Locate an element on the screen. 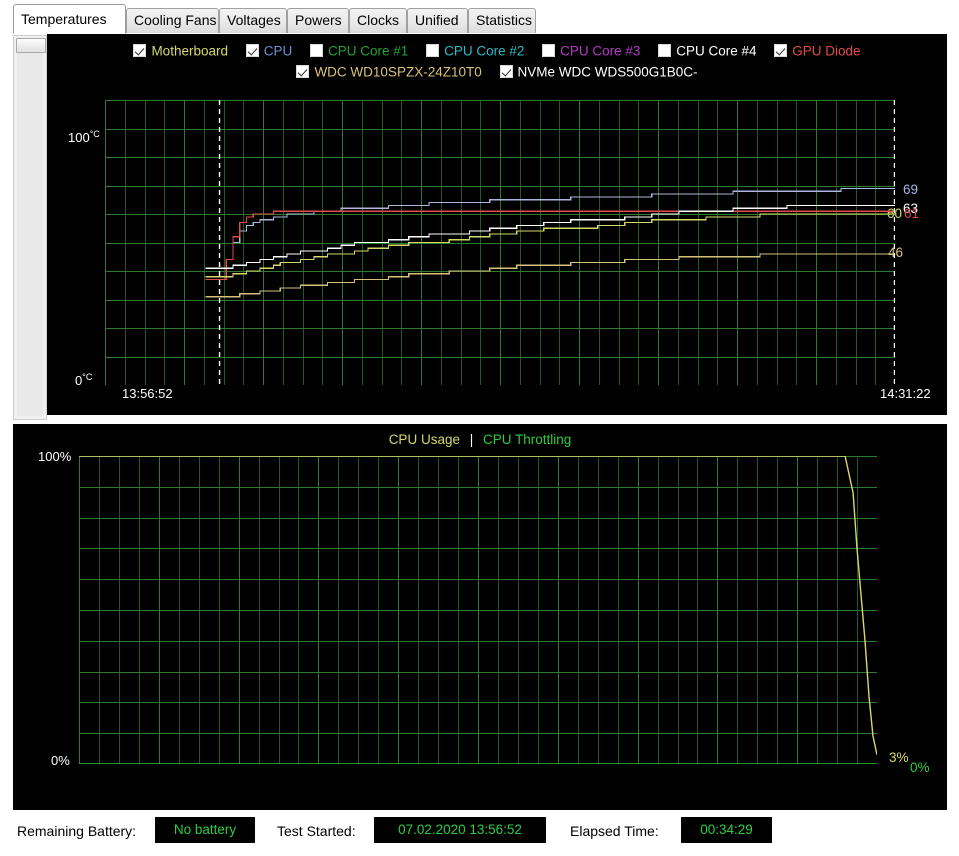 Image resolution: width=959 pixels, height=856 pixels. x-axis-end-time: 14:31:22 is located at coordinates (905, 393).